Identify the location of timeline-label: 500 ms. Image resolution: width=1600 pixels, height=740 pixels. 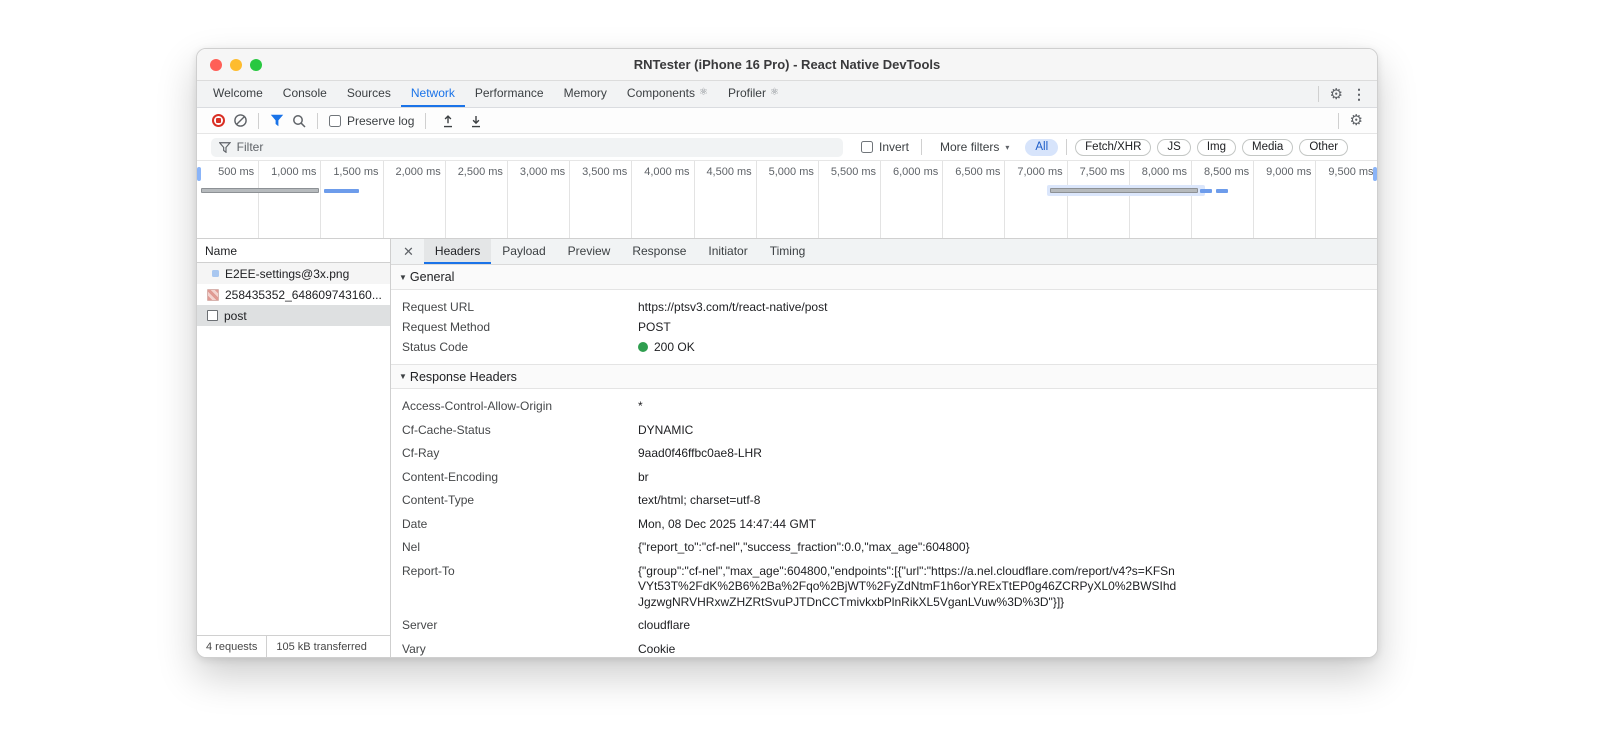
(236, 172).